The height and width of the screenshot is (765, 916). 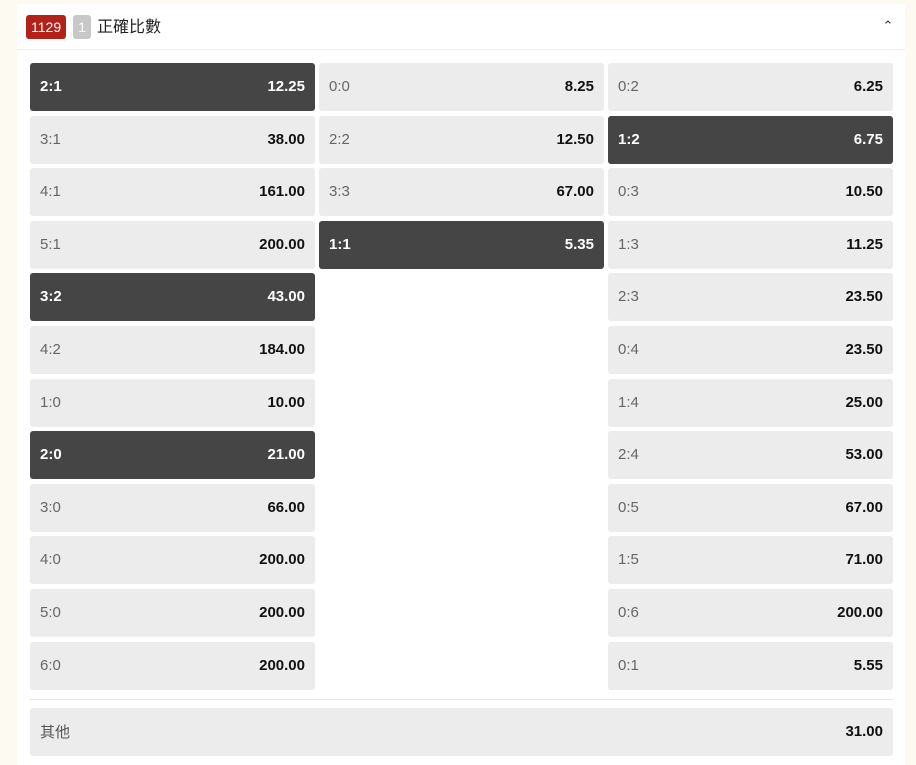 I want to click on odds-value: 6.75, so click(x=868, y=139).